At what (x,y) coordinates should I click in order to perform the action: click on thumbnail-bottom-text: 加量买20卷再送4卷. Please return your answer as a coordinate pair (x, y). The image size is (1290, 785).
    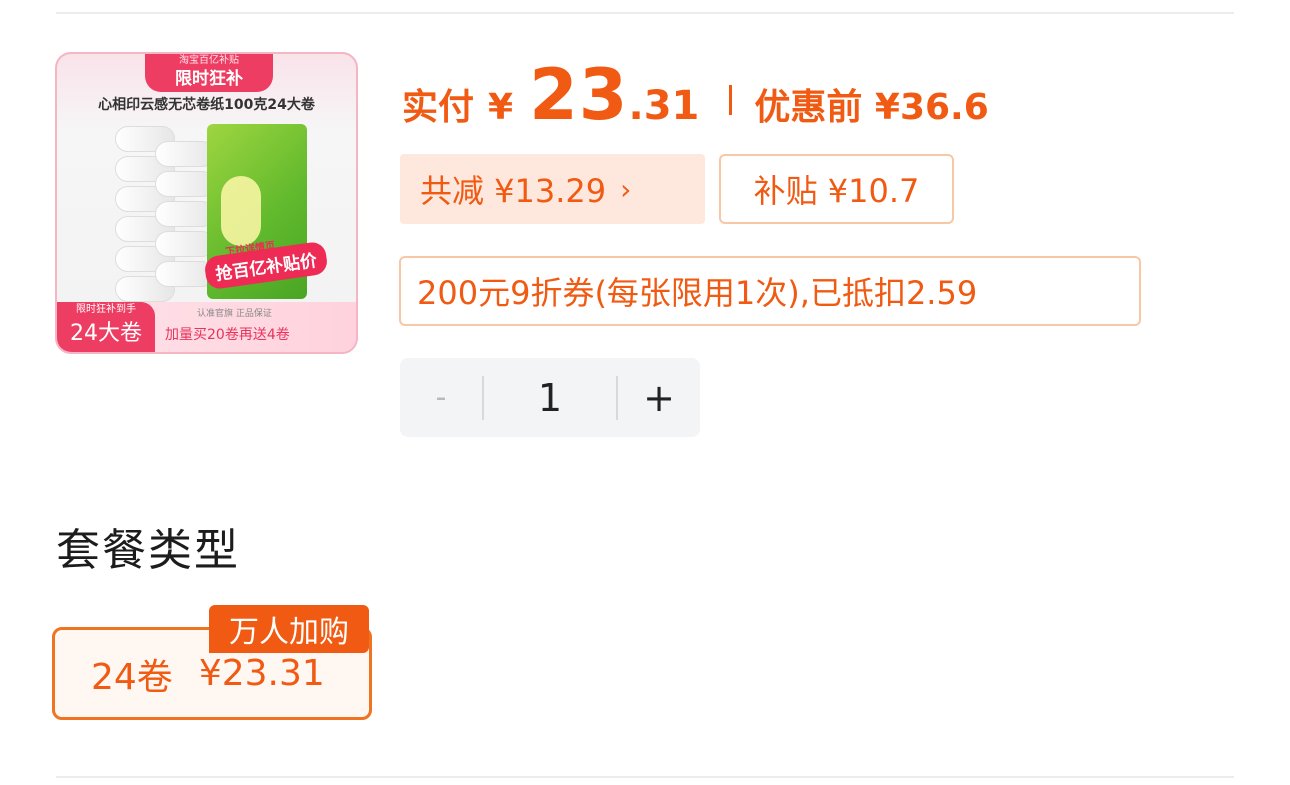
    Looking at the image, I should click on (227, 335).